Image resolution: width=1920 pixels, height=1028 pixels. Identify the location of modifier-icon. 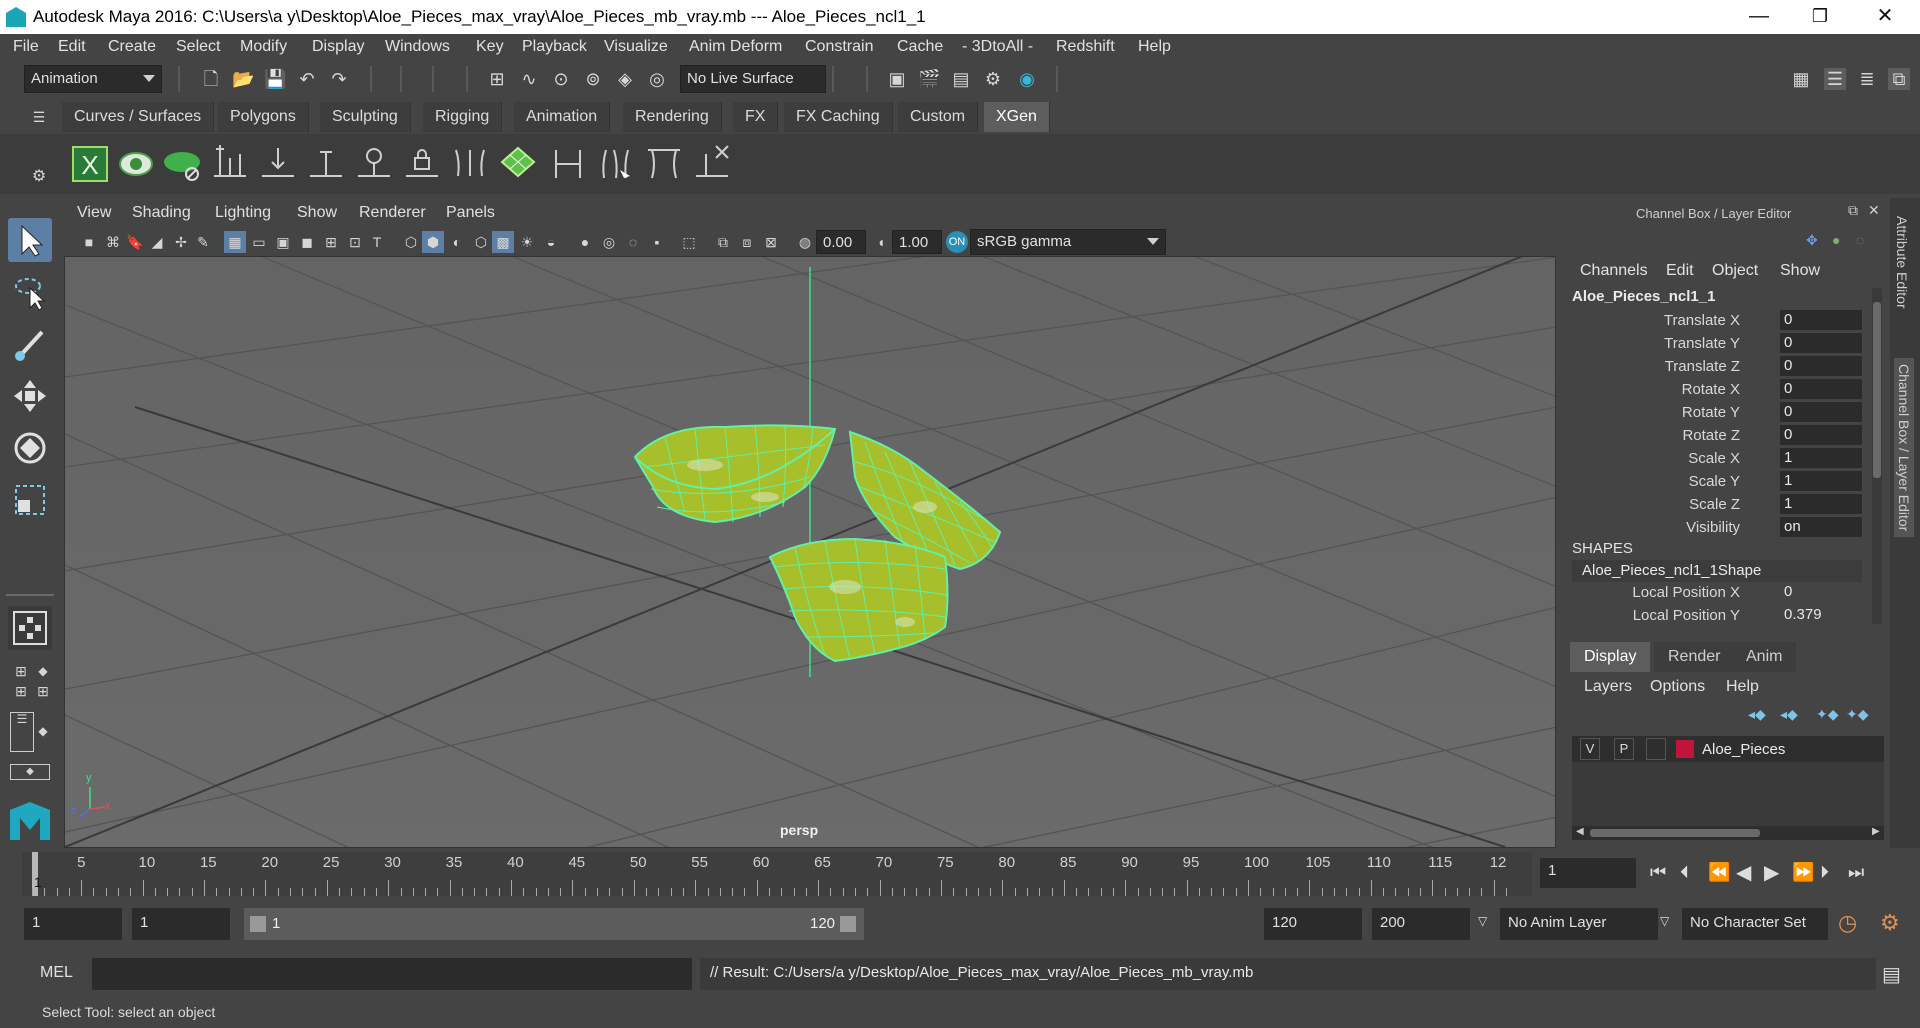
(568, 164).